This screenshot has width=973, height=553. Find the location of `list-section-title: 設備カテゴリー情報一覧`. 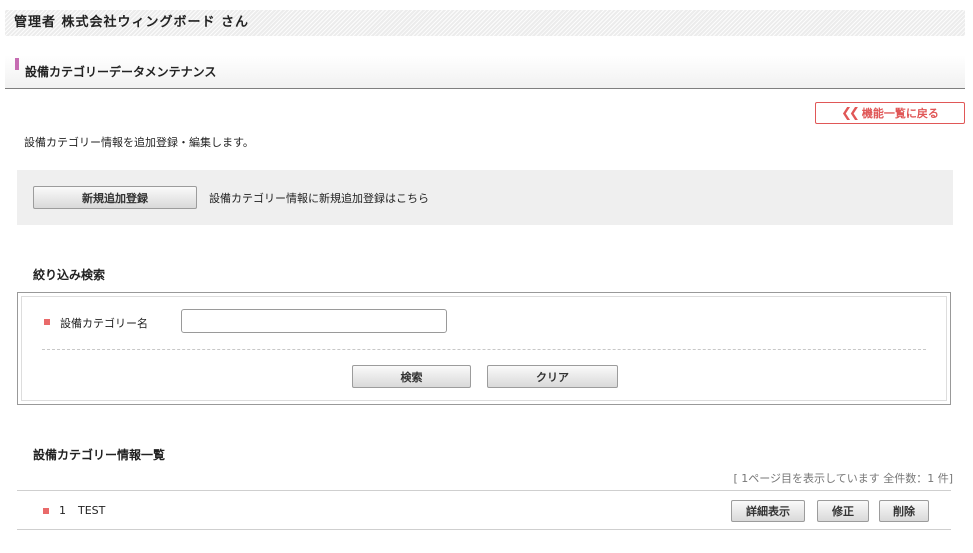

list-section-title: 設備カテゴリー情報一覧 is located at coordinates (99, 455).